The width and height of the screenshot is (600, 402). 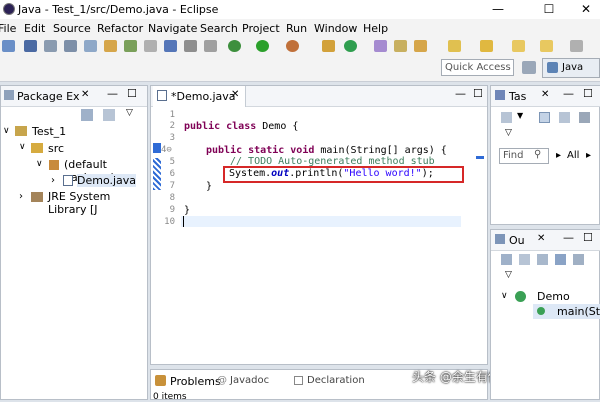 I want to click on menu-source: Source, so click(x=72, y=28).